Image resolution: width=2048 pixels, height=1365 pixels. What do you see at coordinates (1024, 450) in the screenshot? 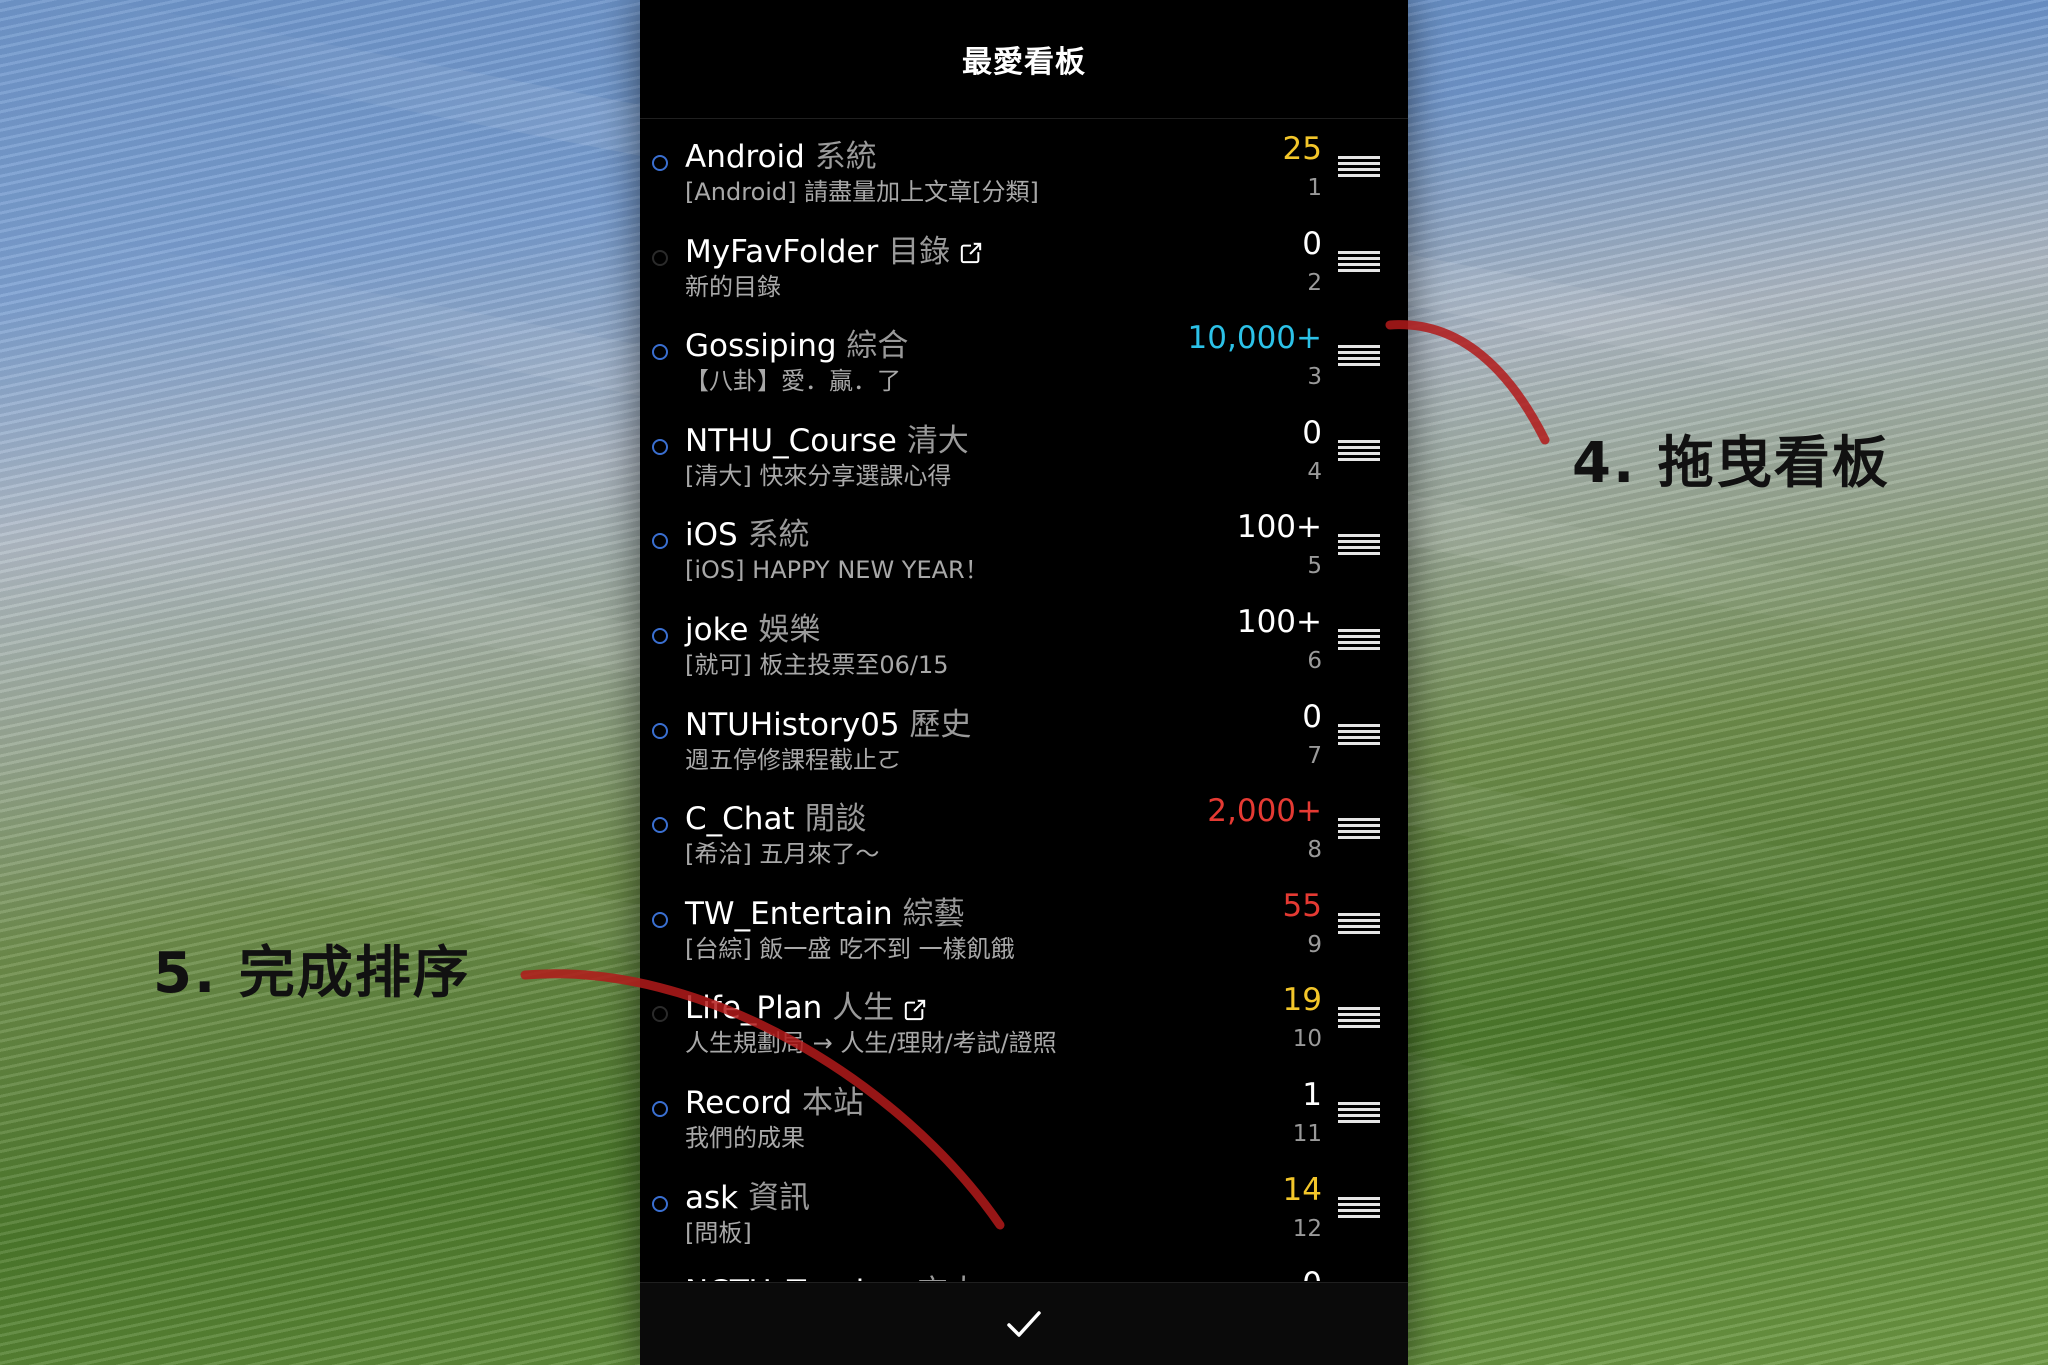
I see `board-row-nthu_course: NTHU_Course 清大 [清大] 快來分享選課心得 0 4` at bounding box center [1024, 450].